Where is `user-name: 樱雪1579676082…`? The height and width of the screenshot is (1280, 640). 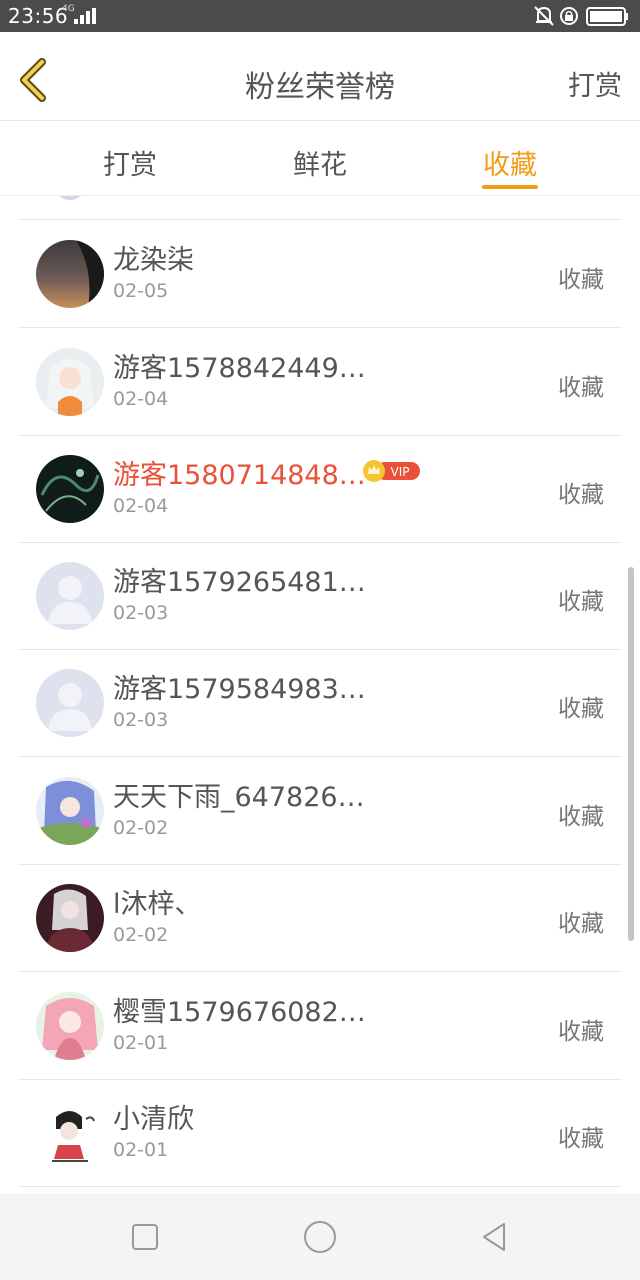
user-name: 樱雪1579676082… is located at coordinates (239, 1012).